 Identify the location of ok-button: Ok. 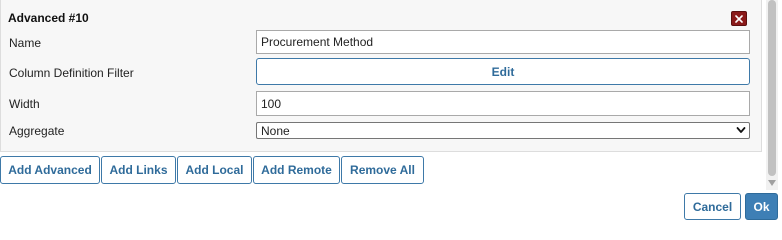
(761, 206).